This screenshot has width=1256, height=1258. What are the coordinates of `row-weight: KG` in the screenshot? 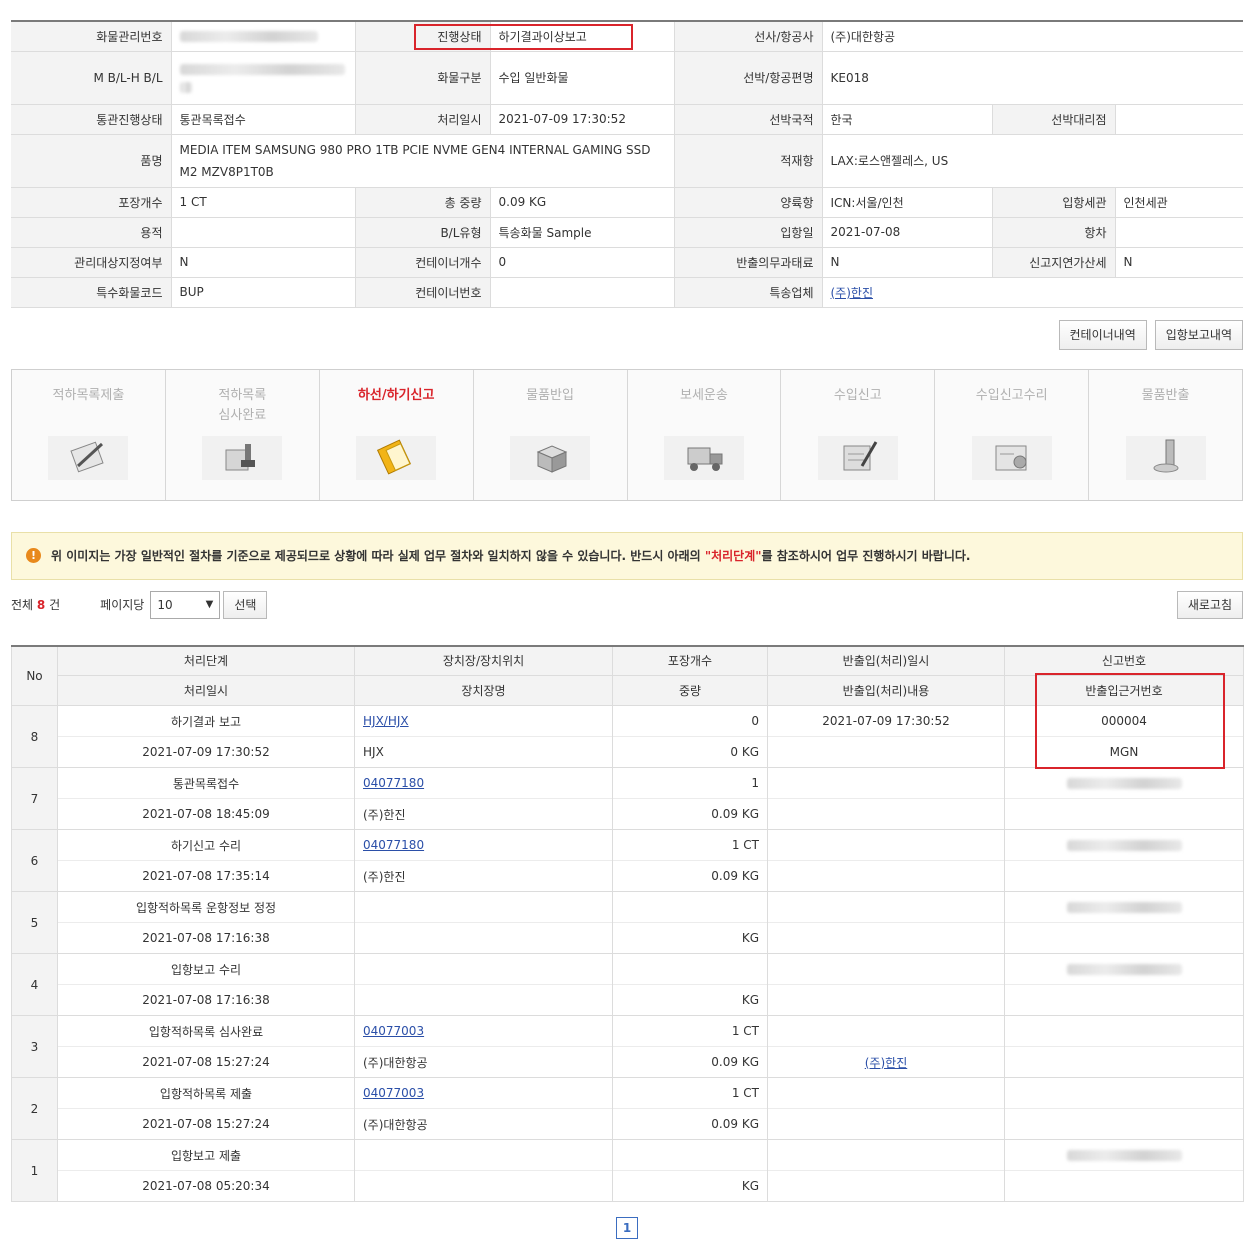 It's located at (690, 1000).